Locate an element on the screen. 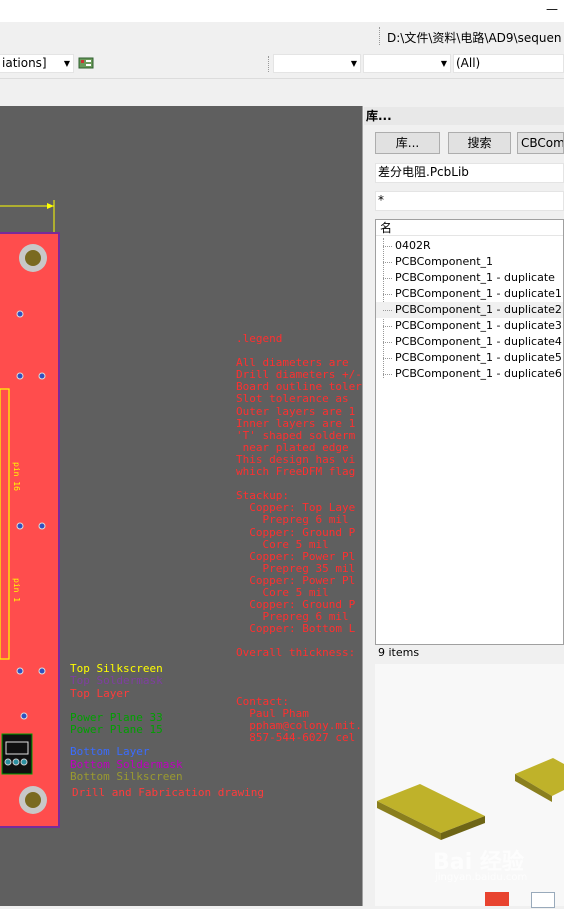 This screenshot has height=909, width=564. note-line: Copper: Power Pl is located at coordinates (296, 556).